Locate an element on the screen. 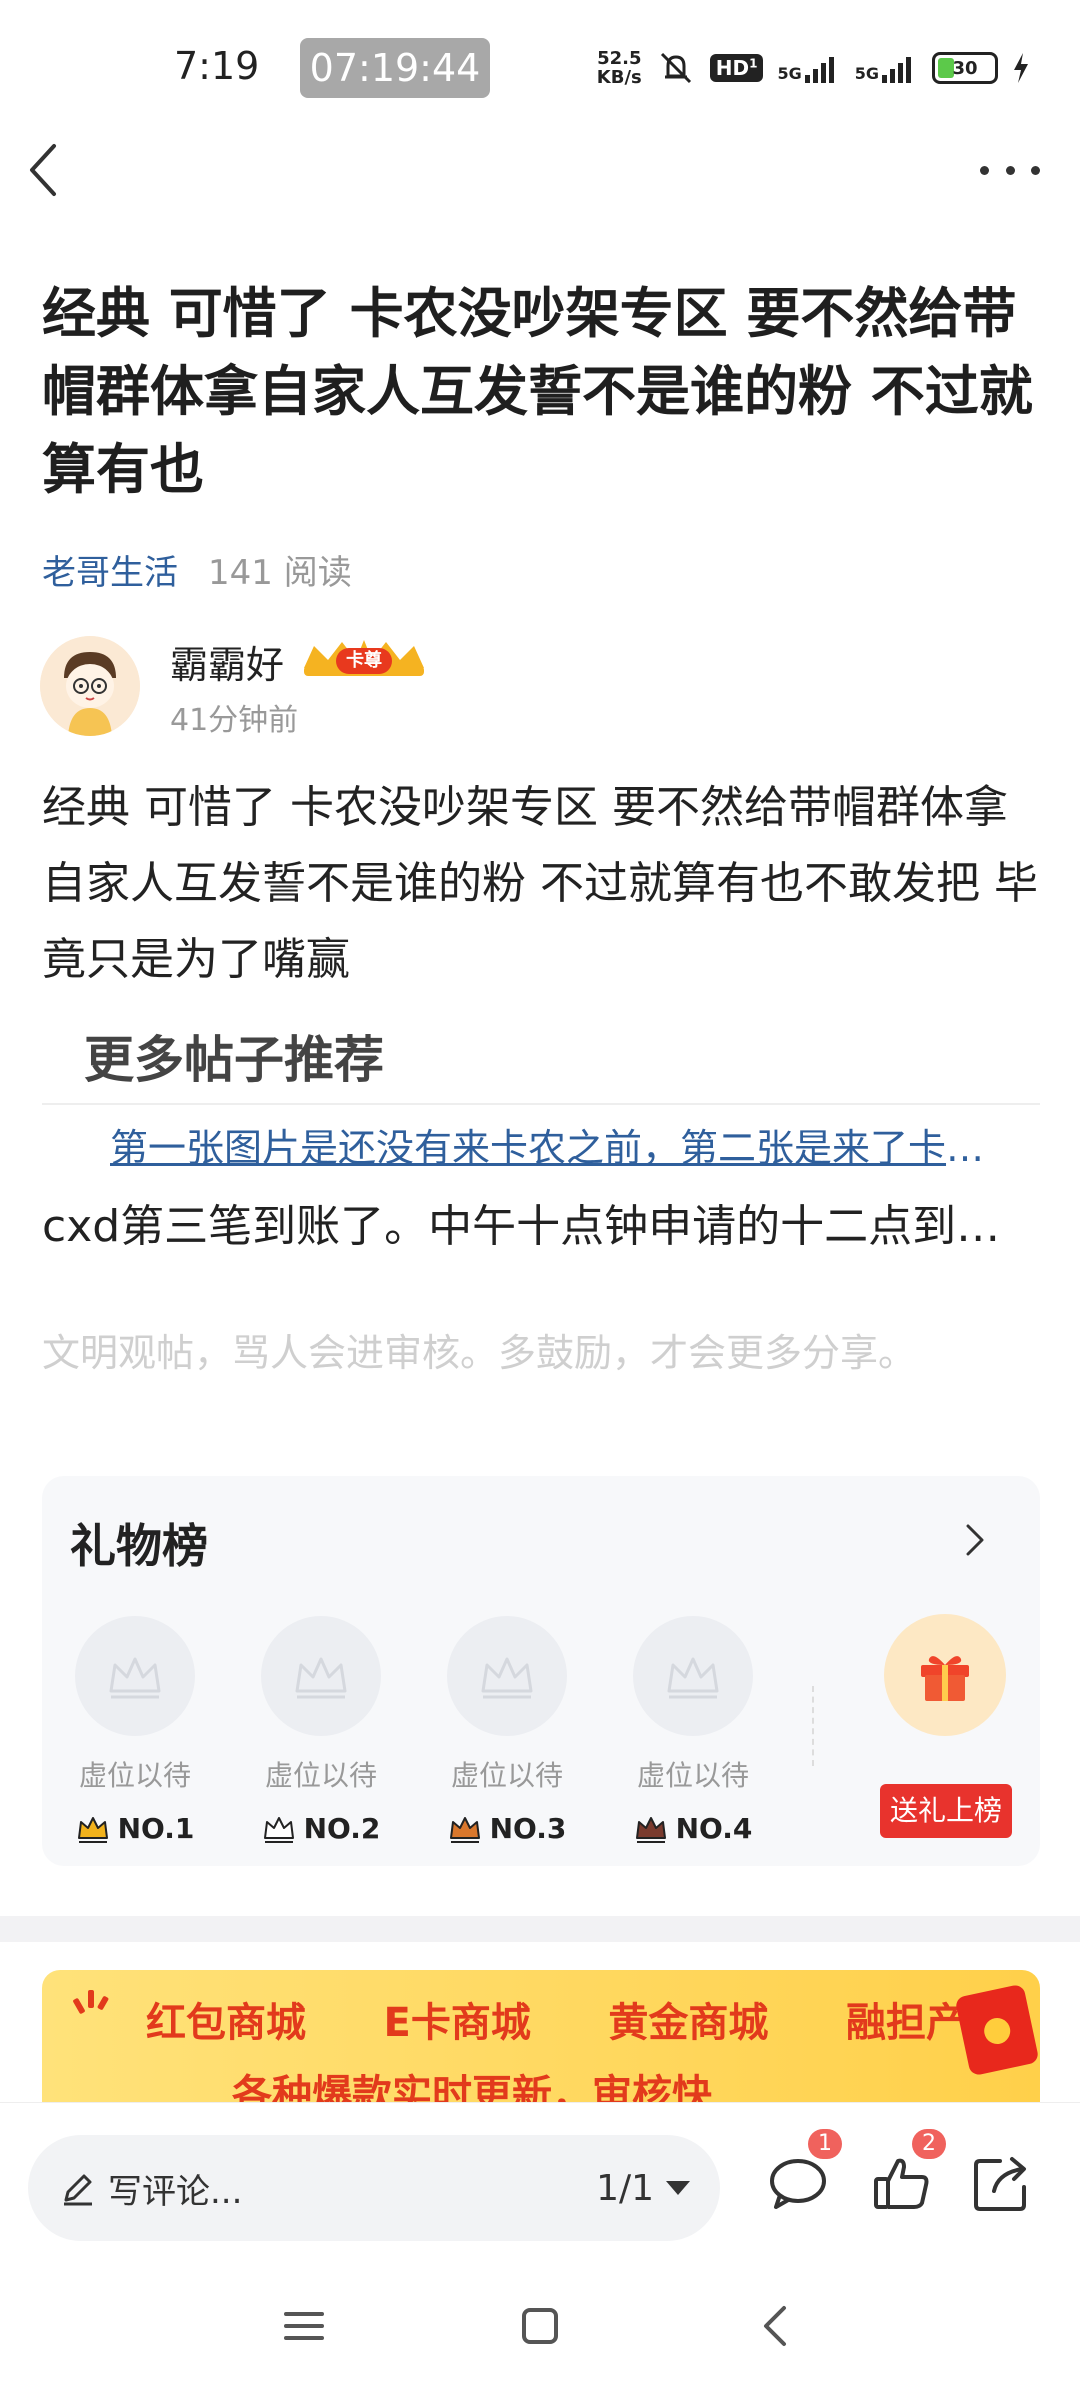 The height and width of the screenshot is (2400, 1080). gift-list-title: 礼物榜 is located at coordinates (139, 1546).